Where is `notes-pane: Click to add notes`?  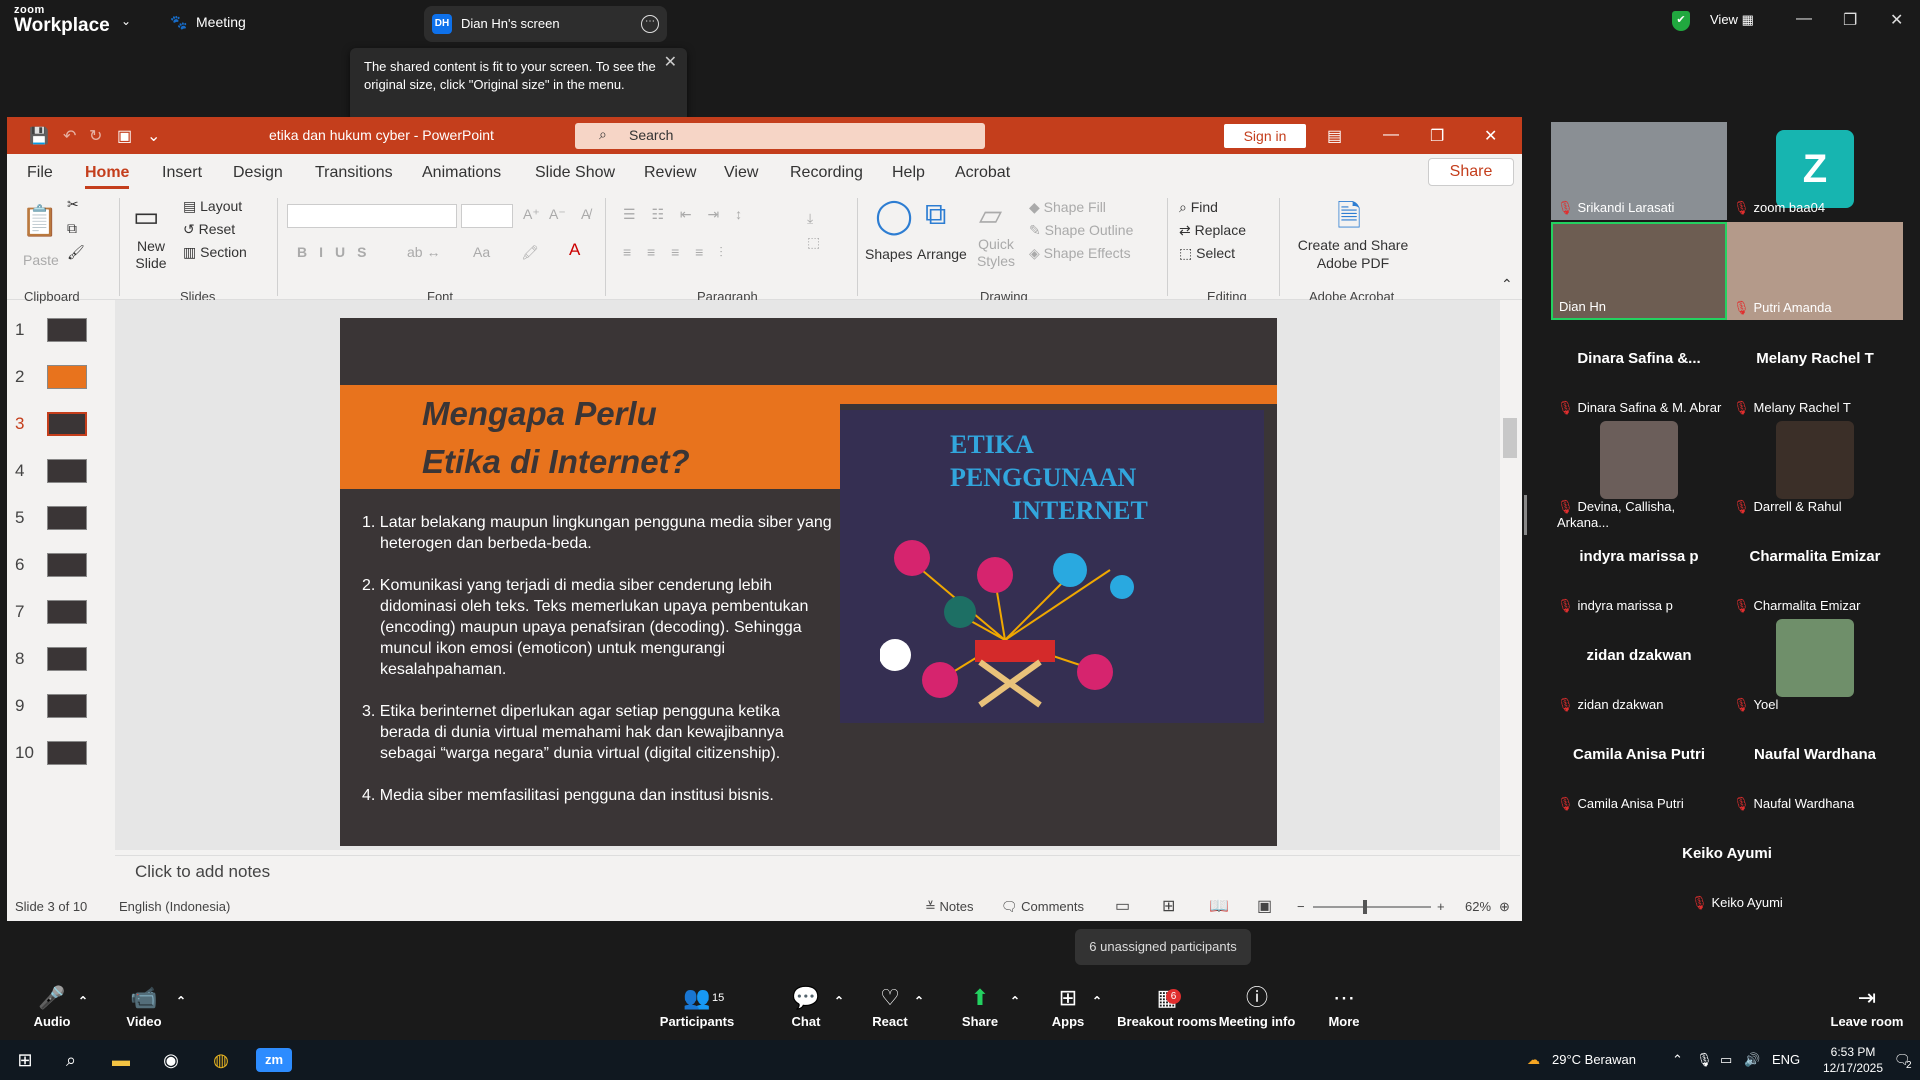
notes-pane: Click to add notes is located at coordinates (817, 872).